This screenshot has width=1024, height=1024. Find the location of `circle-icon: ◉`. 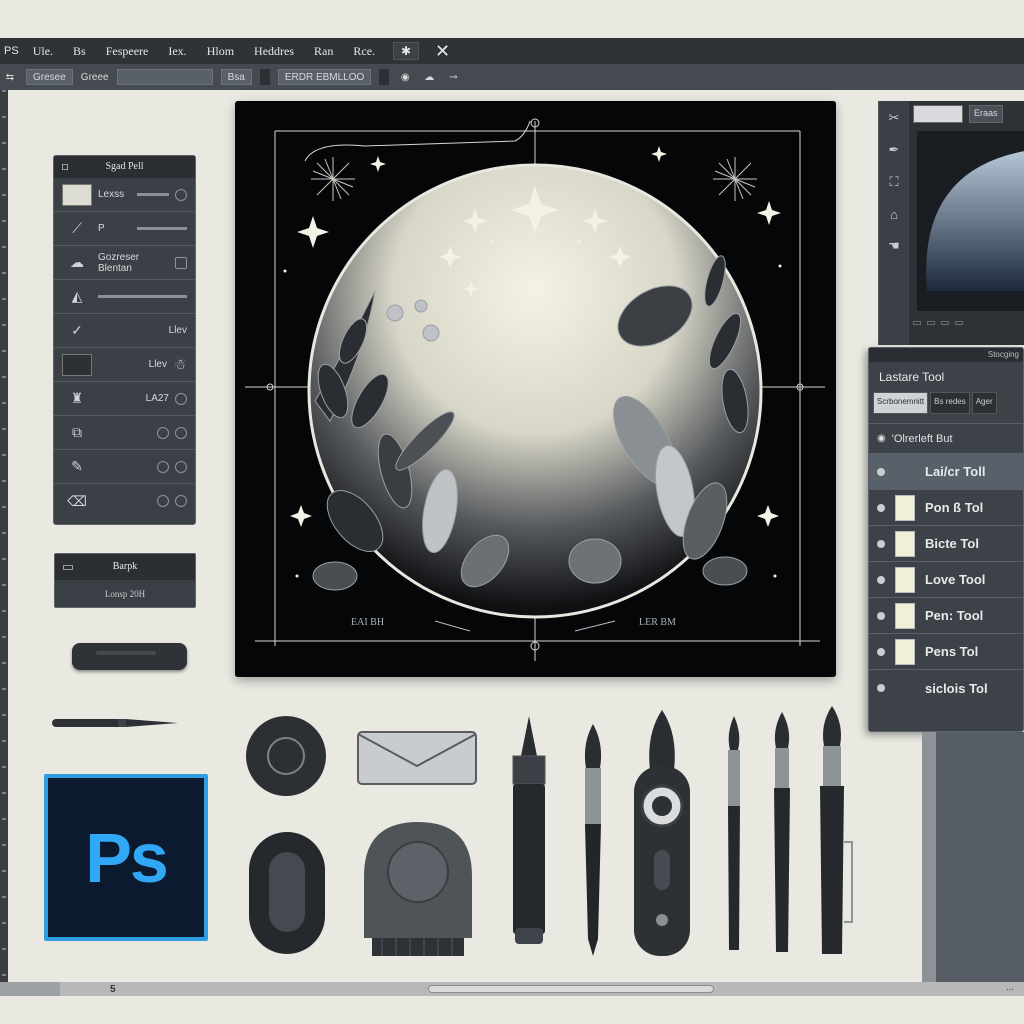

circle-icon: ◉ is located at coordinates (405, 77).